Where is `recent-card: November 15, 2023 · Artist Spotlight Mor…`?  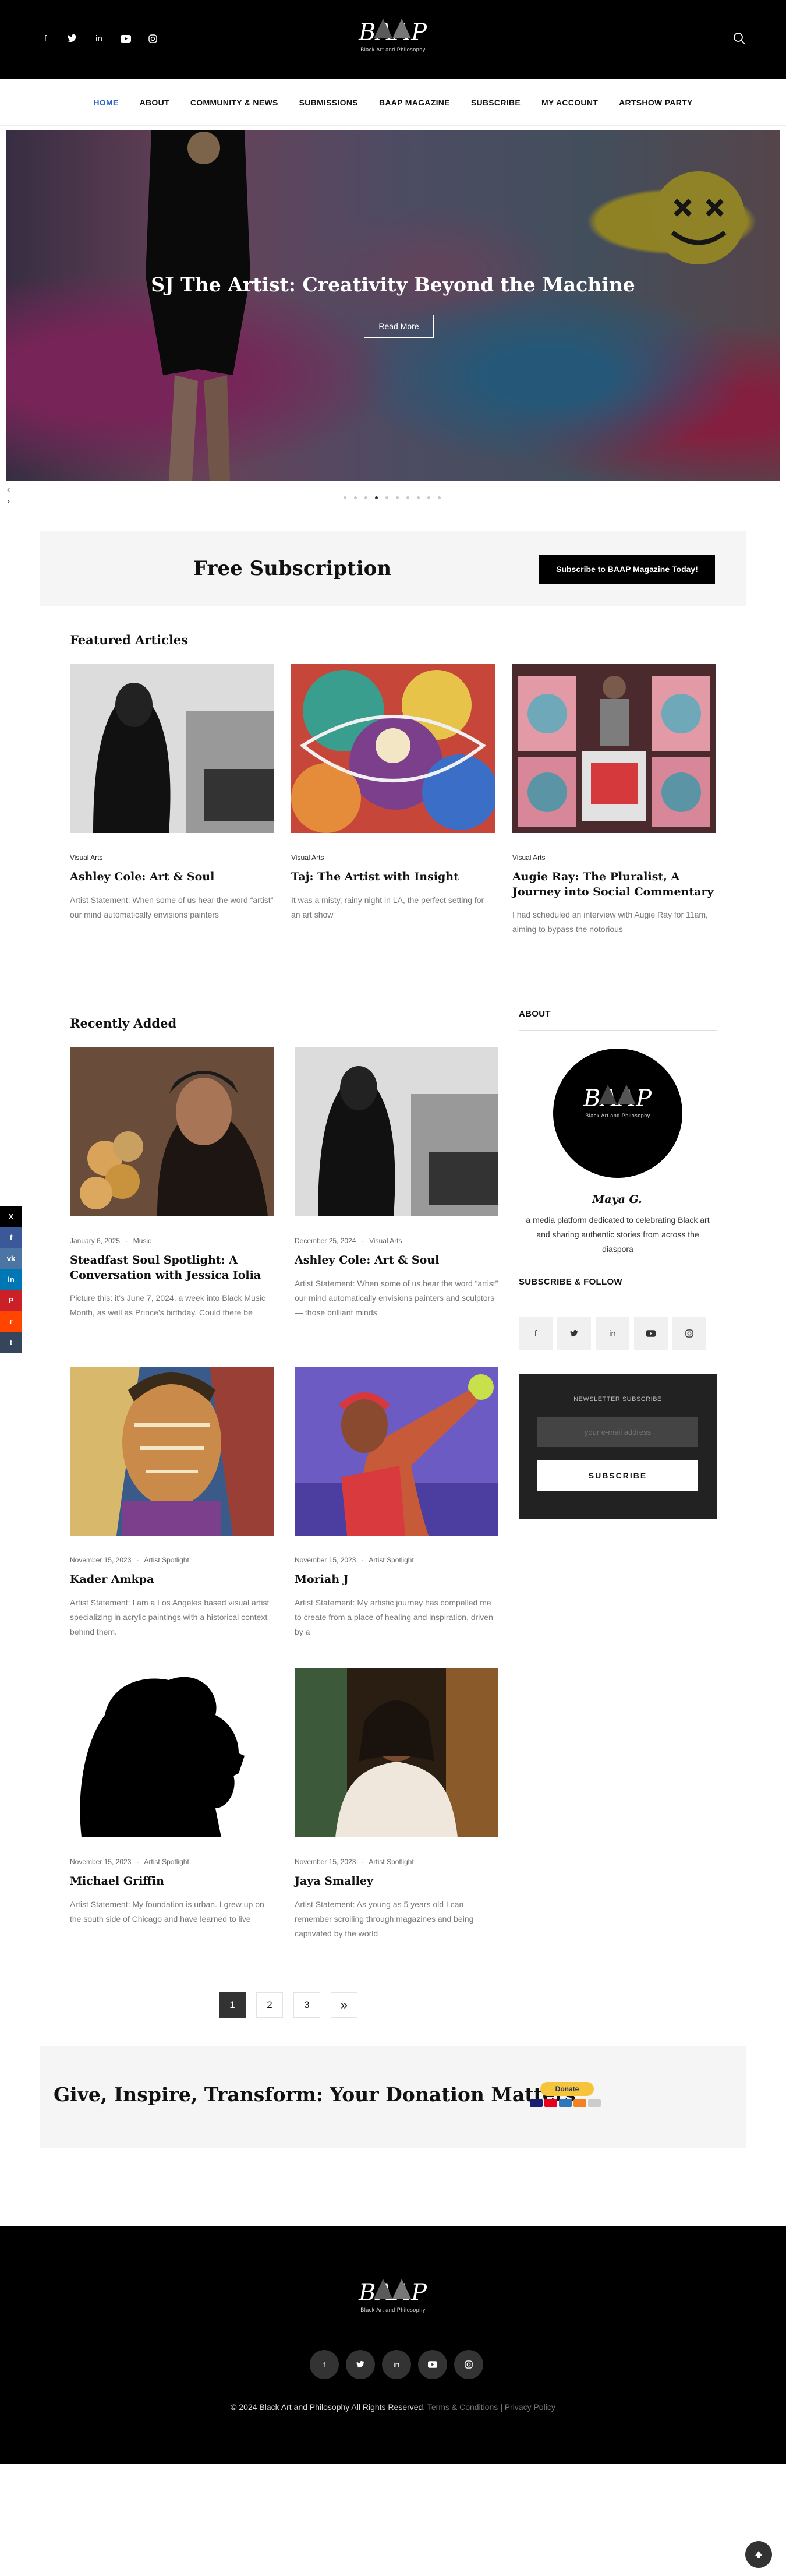
recent-card: November 15, 2023 · Artist Spotlight Mor… is located at coordinates (396, 1503).